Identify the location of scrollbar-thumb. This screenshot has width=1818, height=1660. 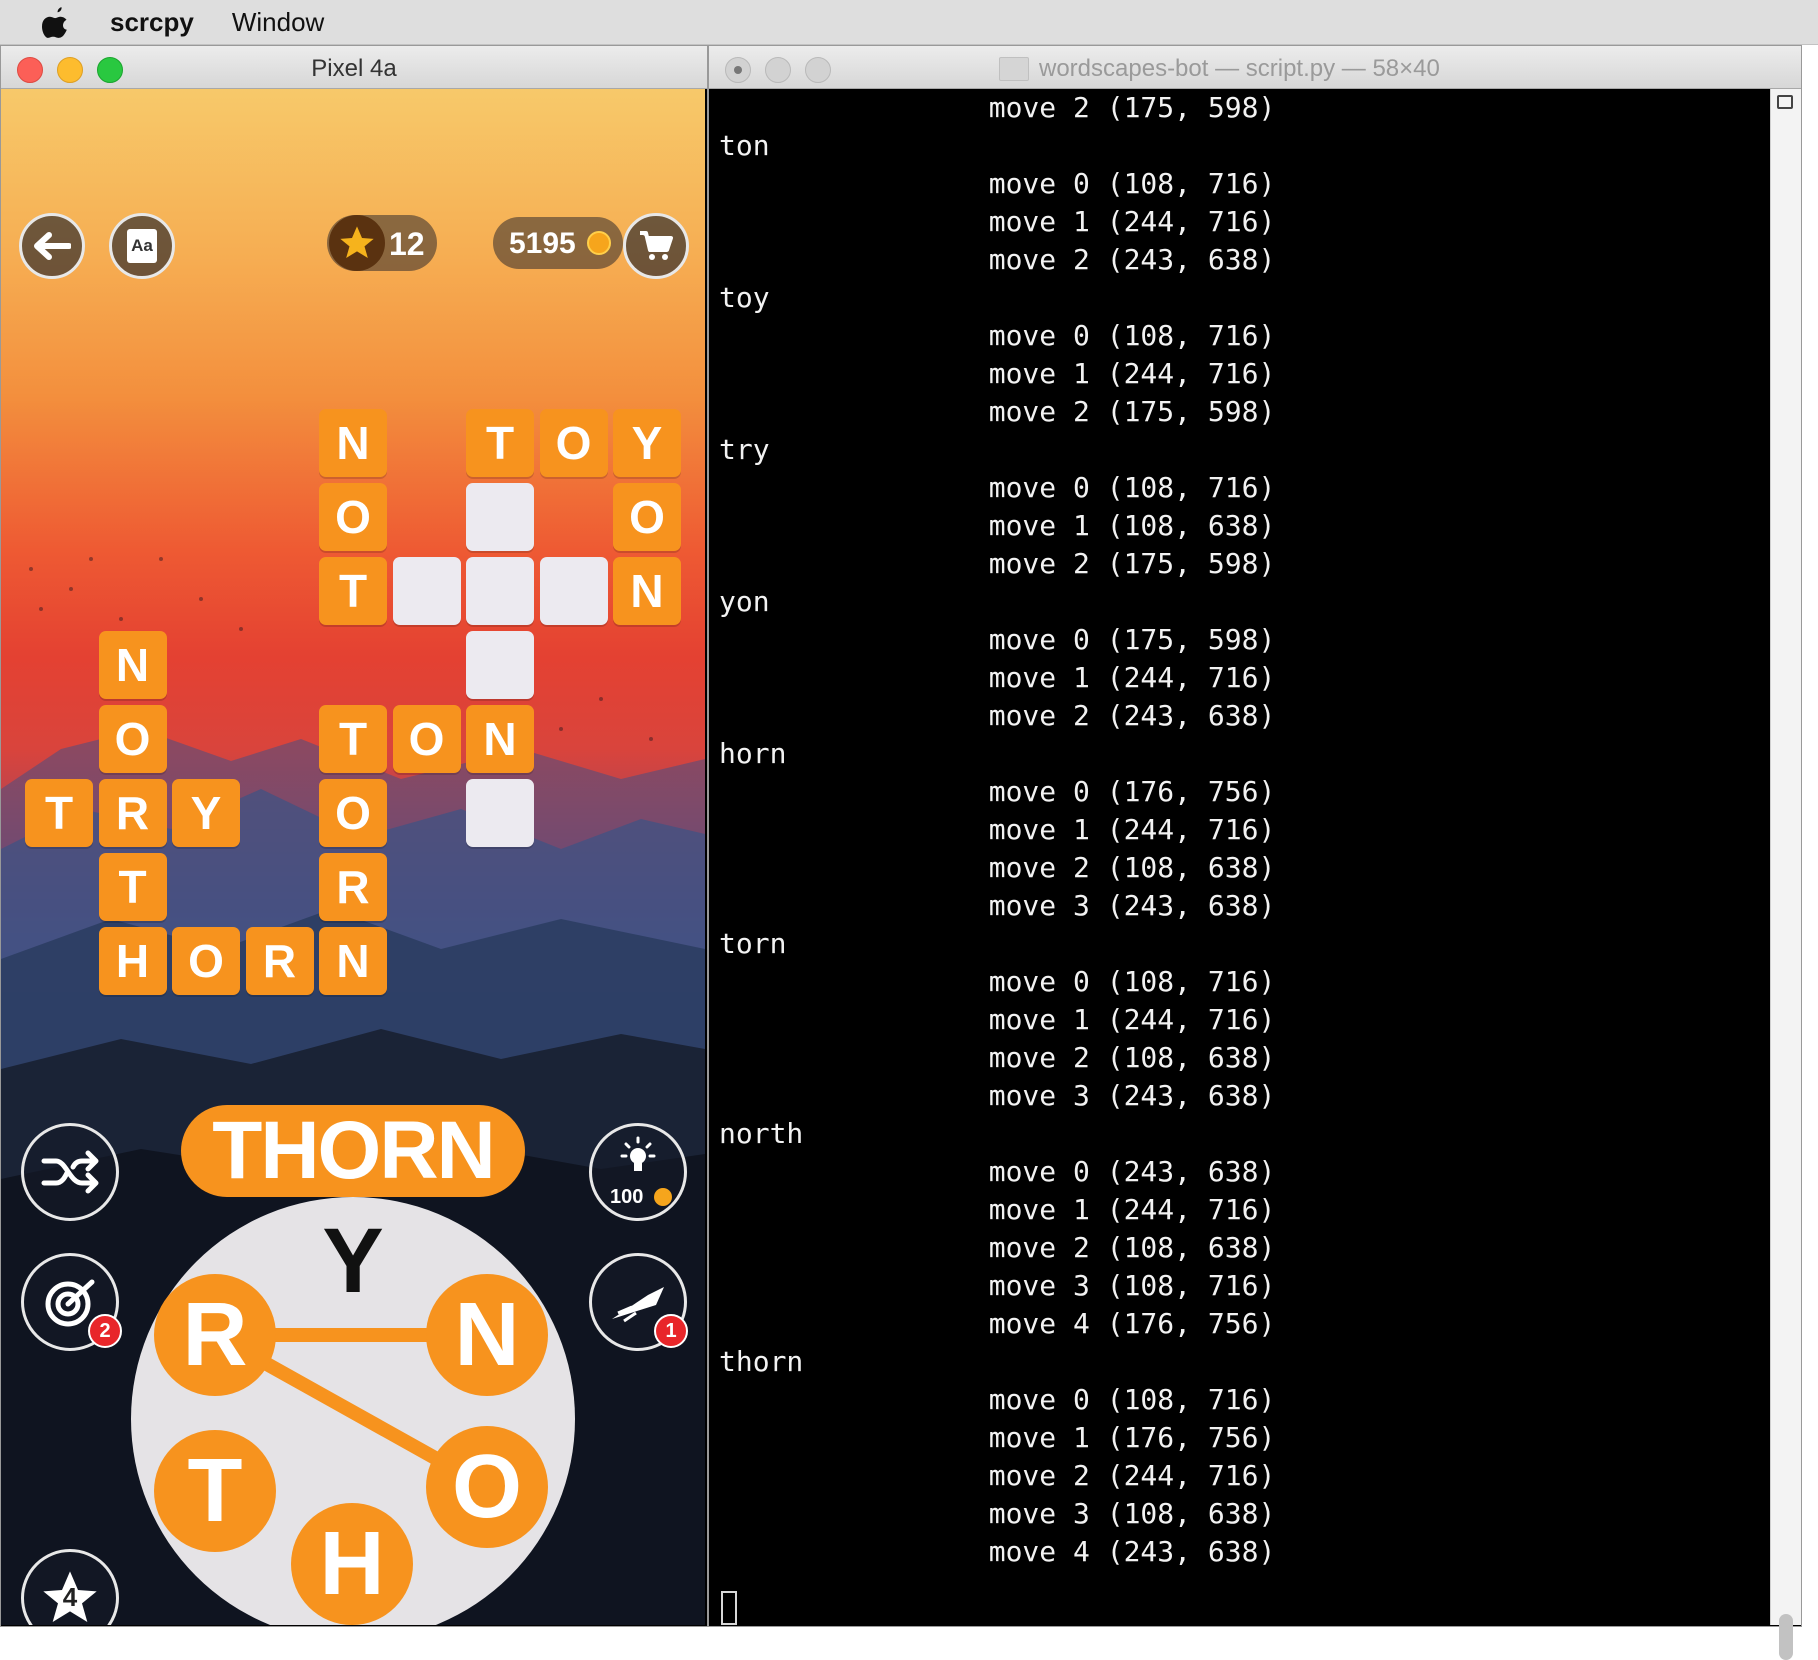
(1786, 1637).